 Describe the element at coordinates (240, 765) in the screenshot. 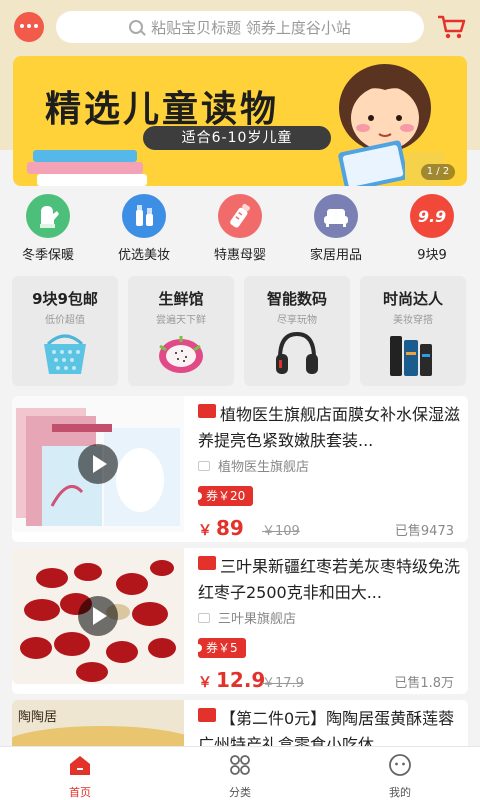

I see `category-icon` at that location.